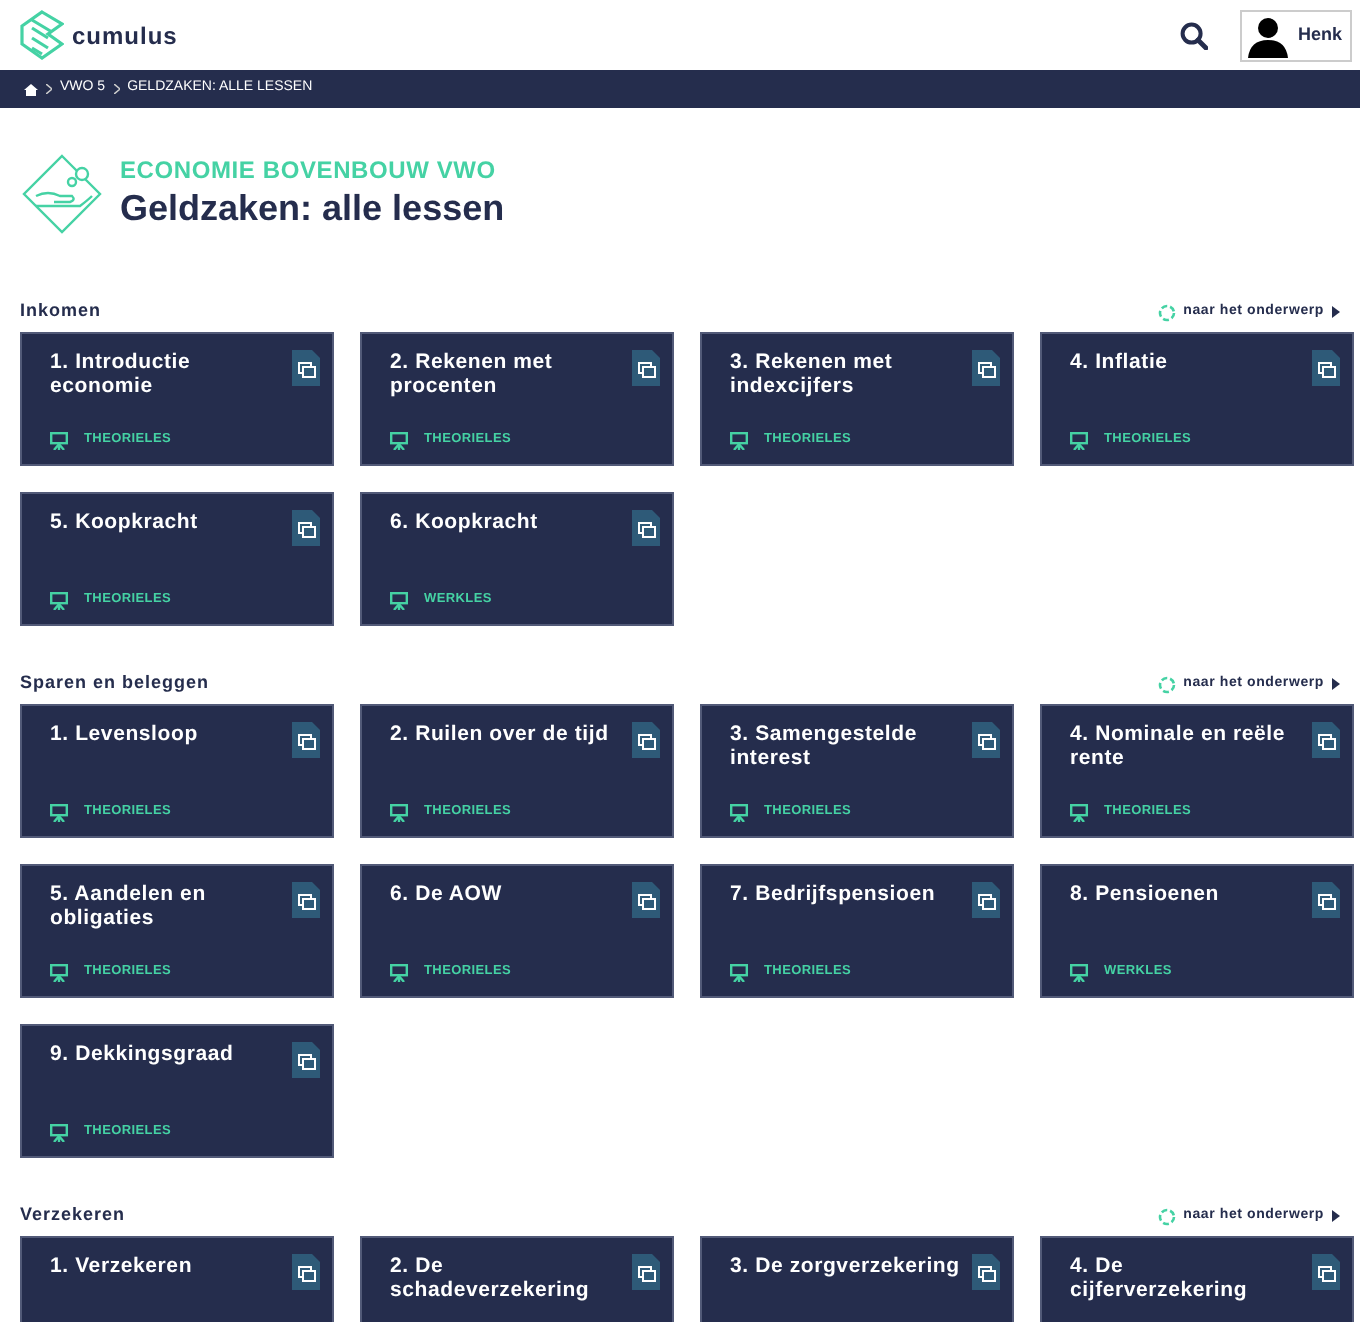  What do you see at coordinates (1146, 894) in the screenshot?
I see `lesson-title: 8. Pensioenen` at bounding box center [1146, 894].